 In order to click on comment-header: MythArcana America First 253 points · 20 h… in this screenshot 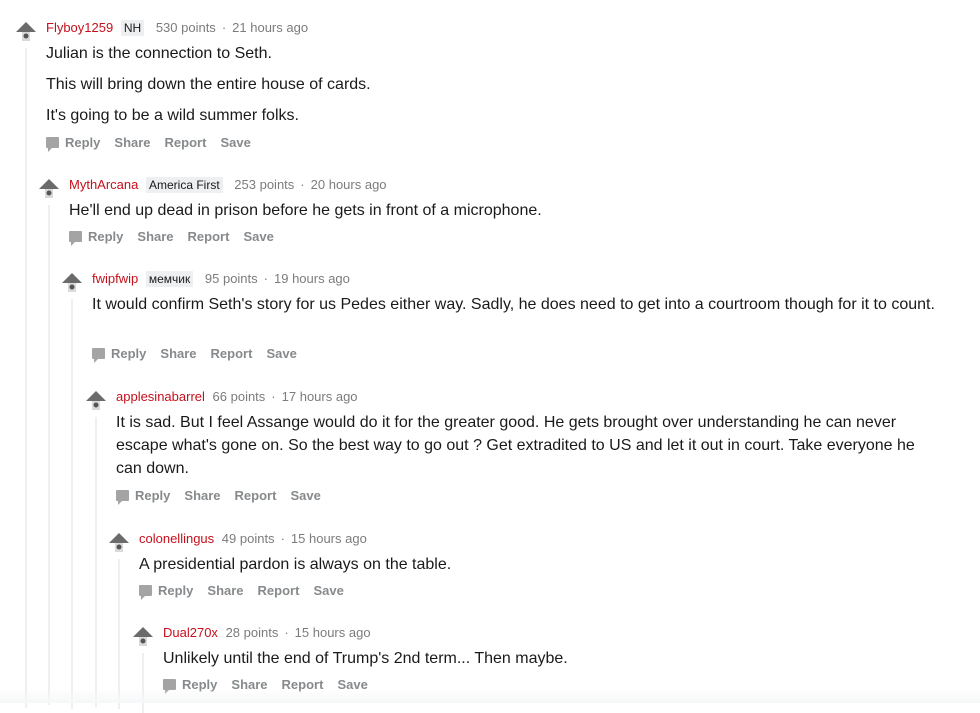, I will do `click(228, 185)`.